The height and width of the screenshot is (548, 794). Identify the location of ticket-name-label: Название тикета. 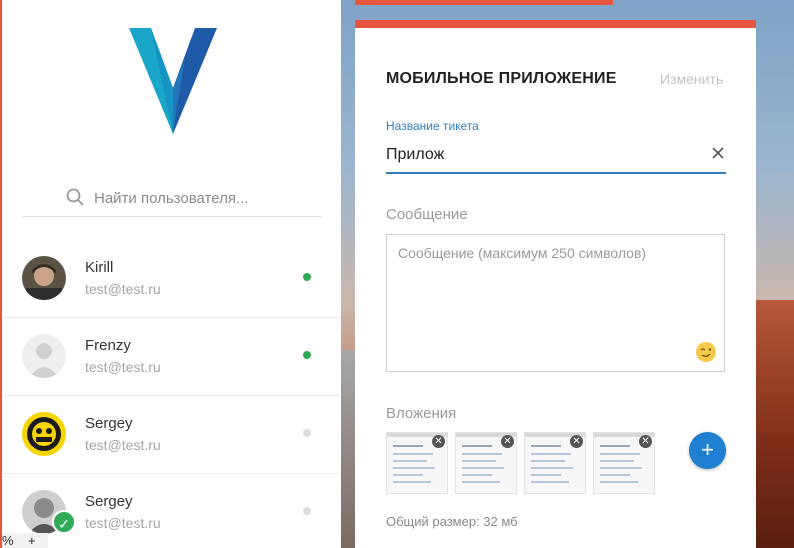
(432, 126).